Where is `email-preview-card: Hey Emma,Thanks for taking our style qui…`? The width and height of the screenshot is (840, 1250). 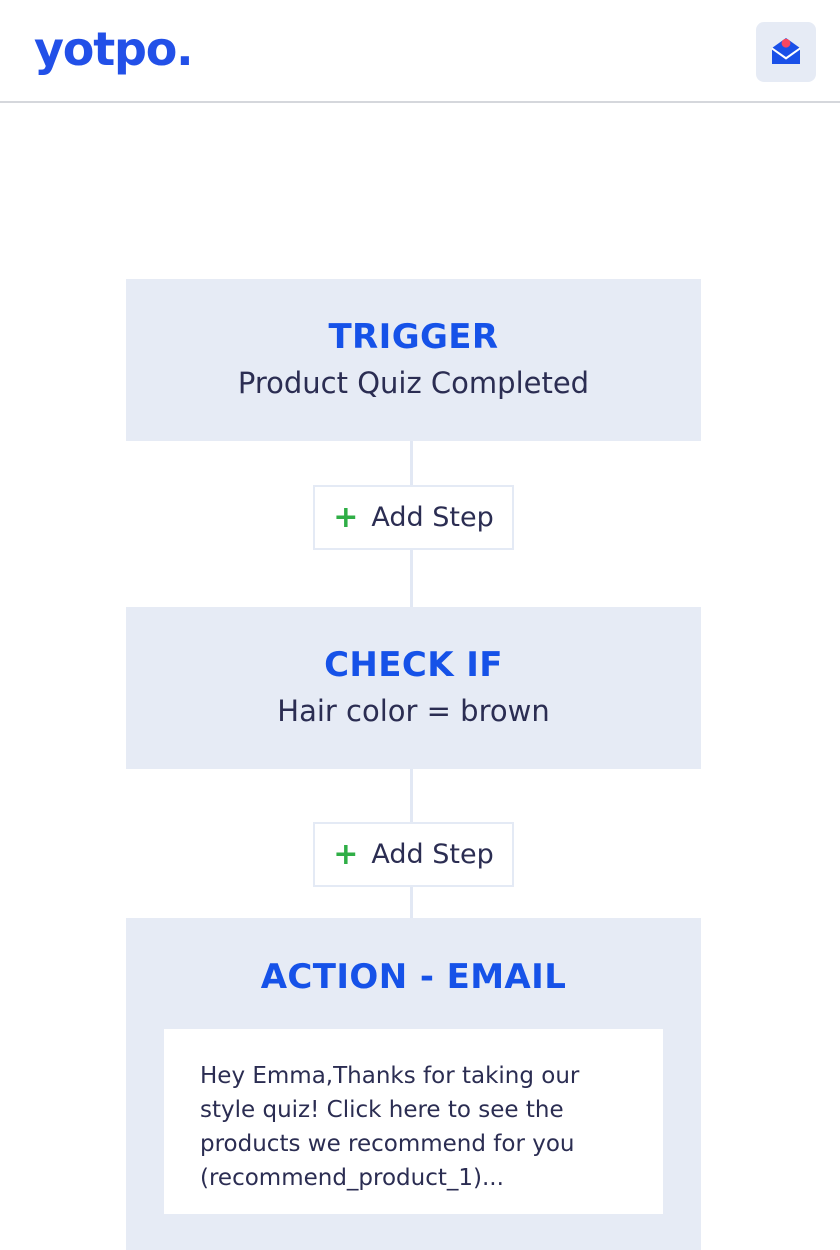
email-preview-card: Hey Emma,Thanks for taking our style qui… is located at coordinates (413, 1121).